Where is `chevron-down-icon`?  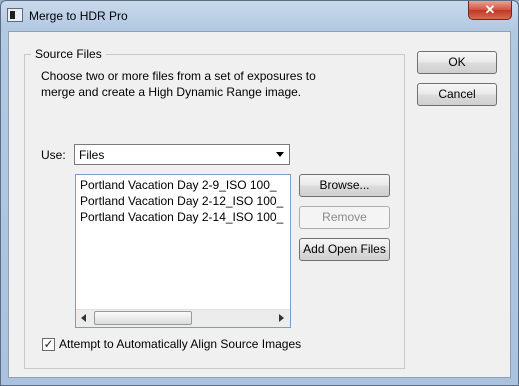 chevron-down-icon is located at coordinates (279, 154).